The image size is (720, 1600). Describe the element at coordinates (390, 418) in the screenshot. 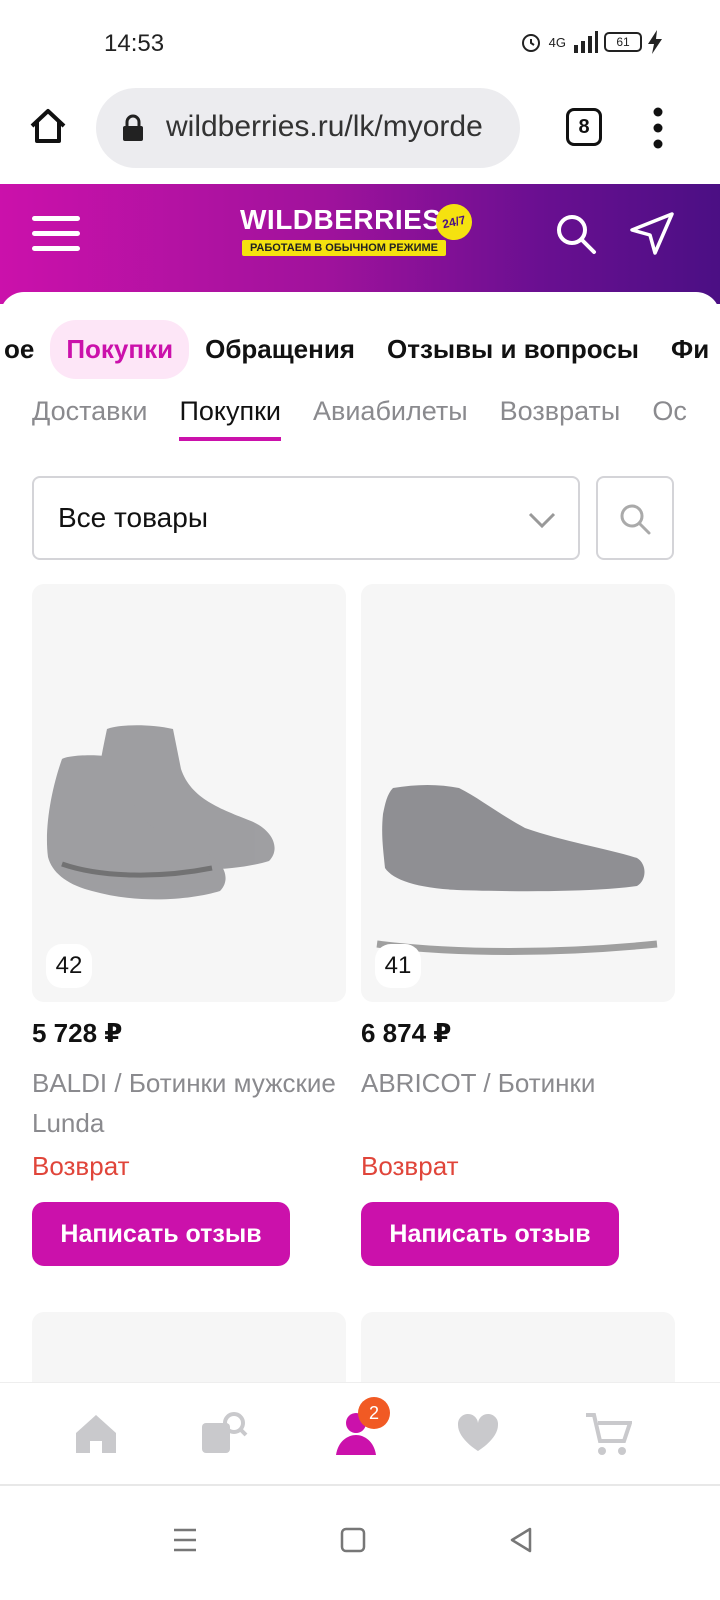

I see `subtab-flights: Авиабилеты` at that location.